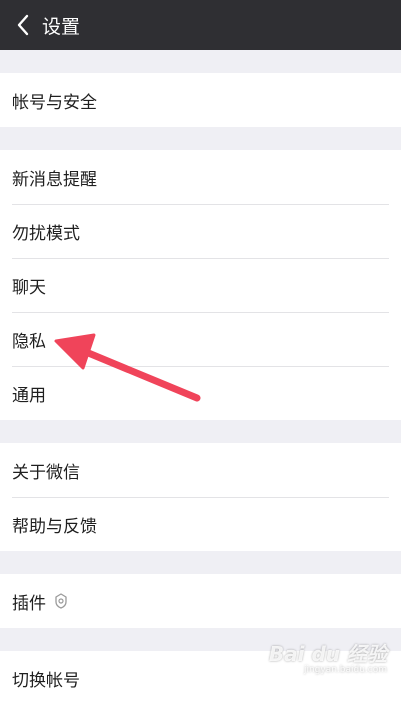  I want to click on settings-item-label: 勿扰模式, so click(46, 233).